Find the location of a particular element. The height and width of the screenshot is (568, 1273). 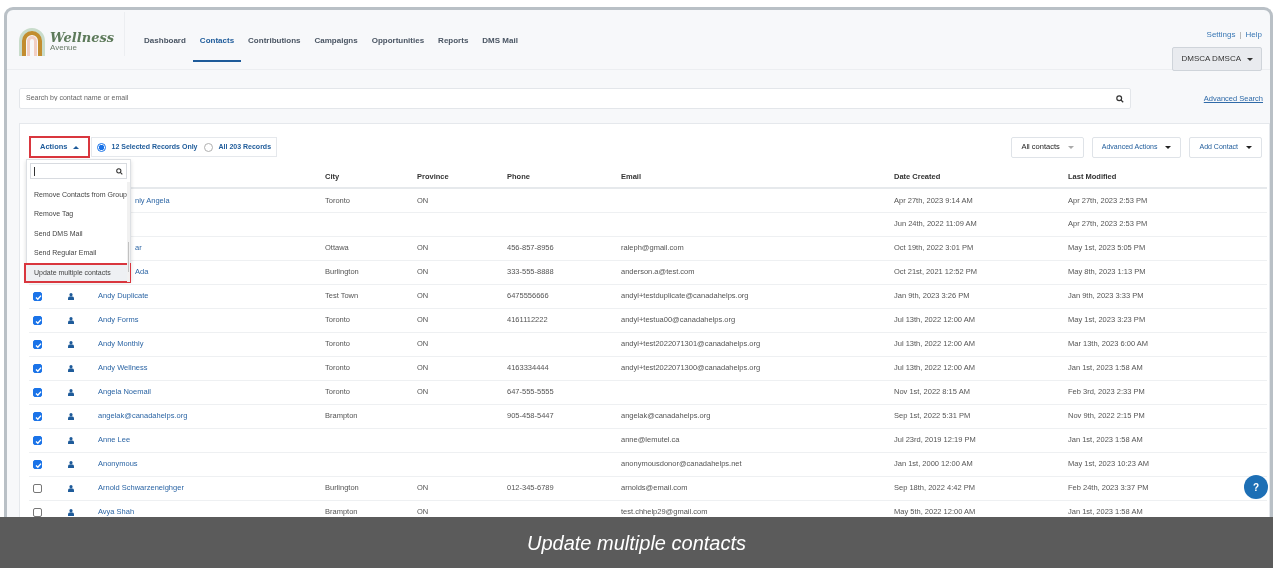

nav-tab: Campaigns is located at coordinates (336, 48).